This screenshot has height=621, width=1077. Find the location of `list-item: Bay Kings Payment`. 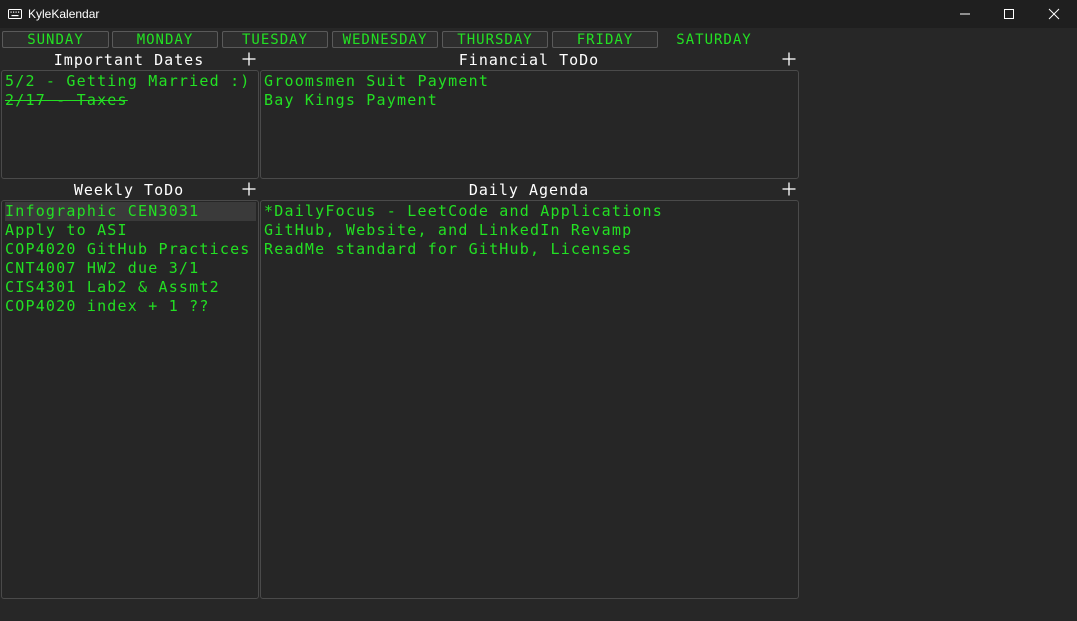

list-item: Bay Kings Payment is located at coordinates (531, 100).